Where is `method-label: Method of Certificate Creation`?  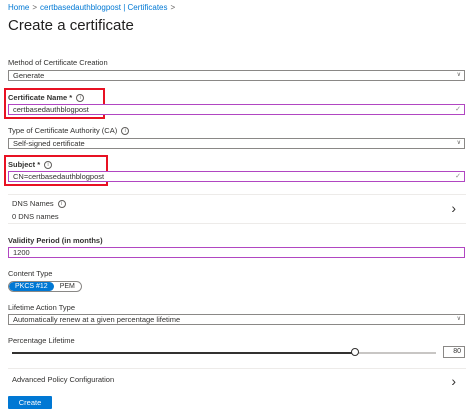
method-label: Method of Certificate Creation is located at coordinates (58, 62).